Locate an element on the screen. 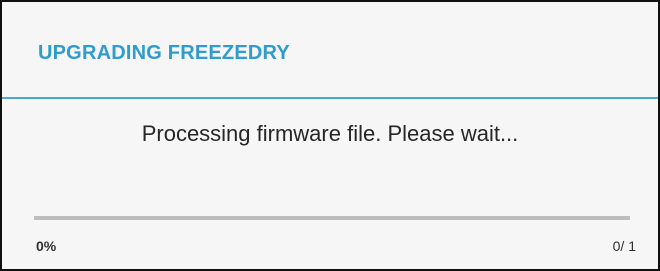  progress-count: 0/ 1 is located at coordinates (624, 246).